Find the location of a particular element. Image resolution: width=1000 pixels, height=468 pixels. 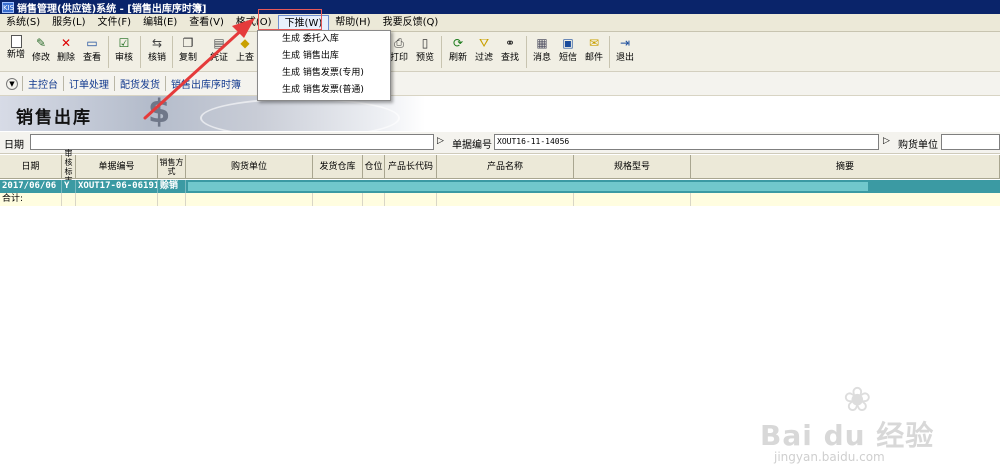

approve-button: ☑ 审核 is located at coordinates (124, 52).